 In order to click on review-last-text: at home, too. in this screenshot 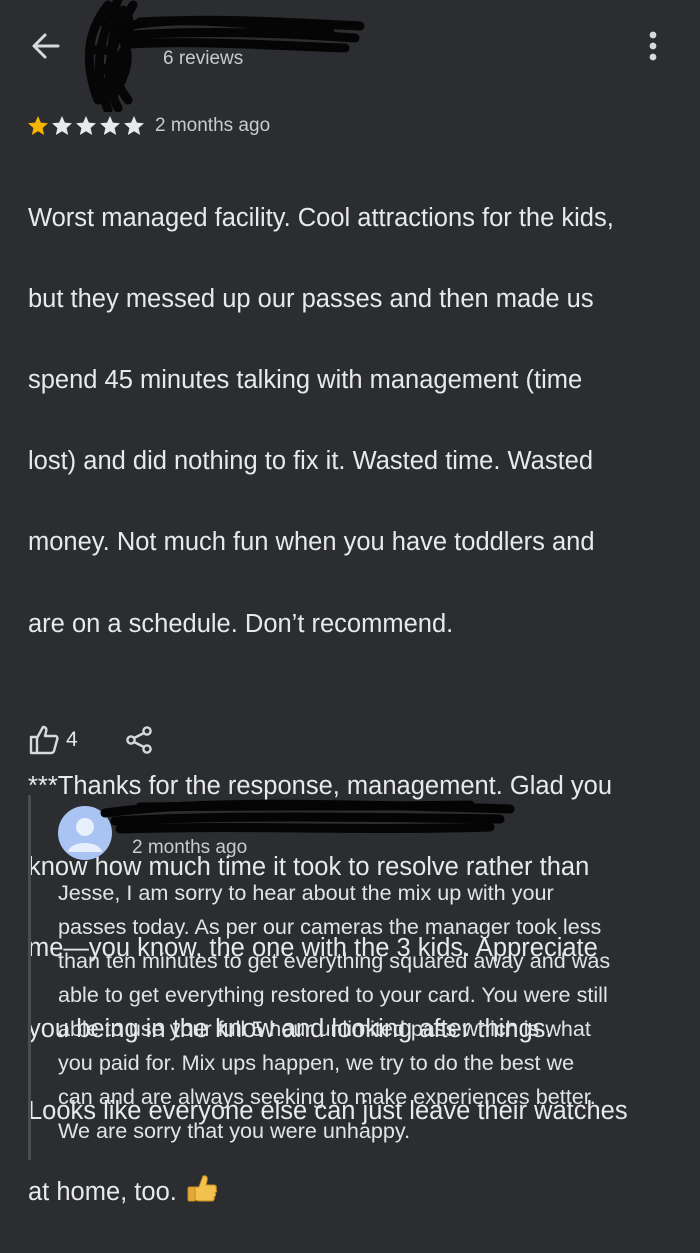, I will do `click(102, 1191)`.